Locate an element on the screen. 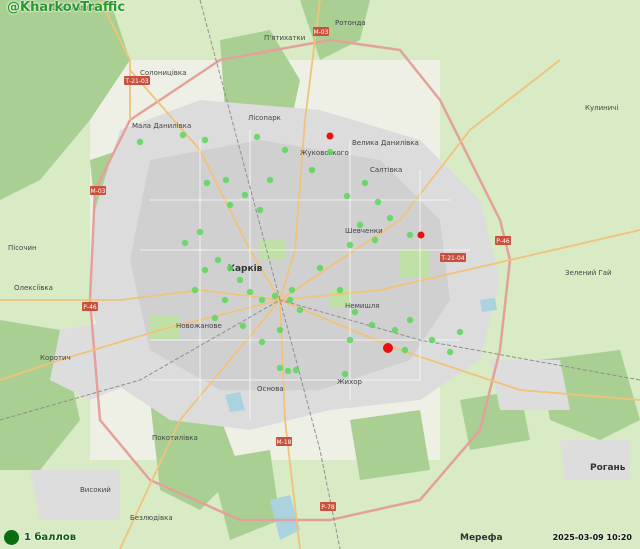 This screenshot has height=549, width=640. place-label: Основа is located at coordinates (270, 389).